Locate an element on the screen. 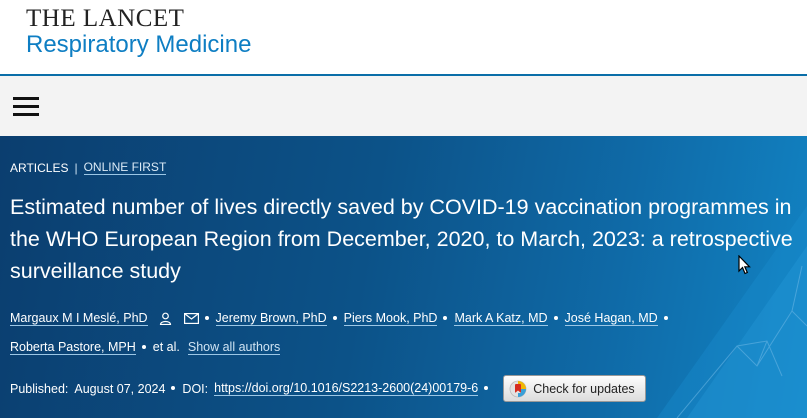 The width and height of the screenshot is (807, 418). article-type-label: ARTICLES is located at coordinates (39, 167).